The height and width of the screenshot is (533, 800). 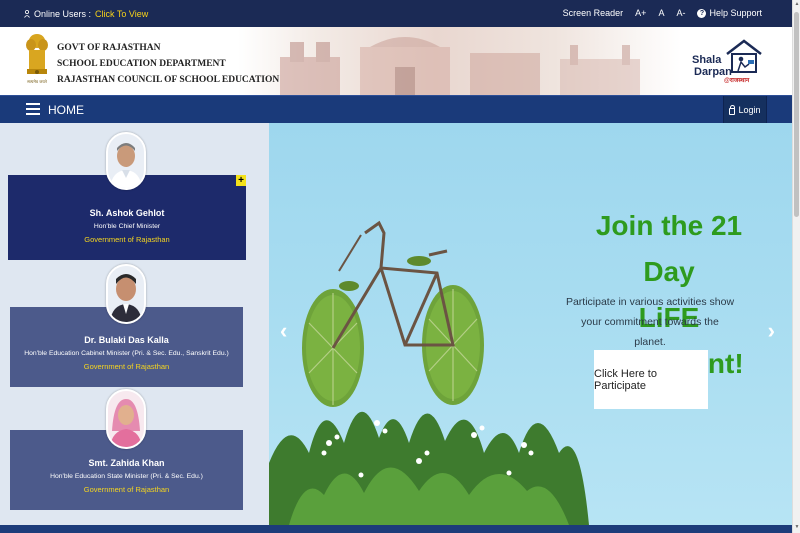 I want to click on chevron-left-icon: ‹, so click(x=283, y=331).